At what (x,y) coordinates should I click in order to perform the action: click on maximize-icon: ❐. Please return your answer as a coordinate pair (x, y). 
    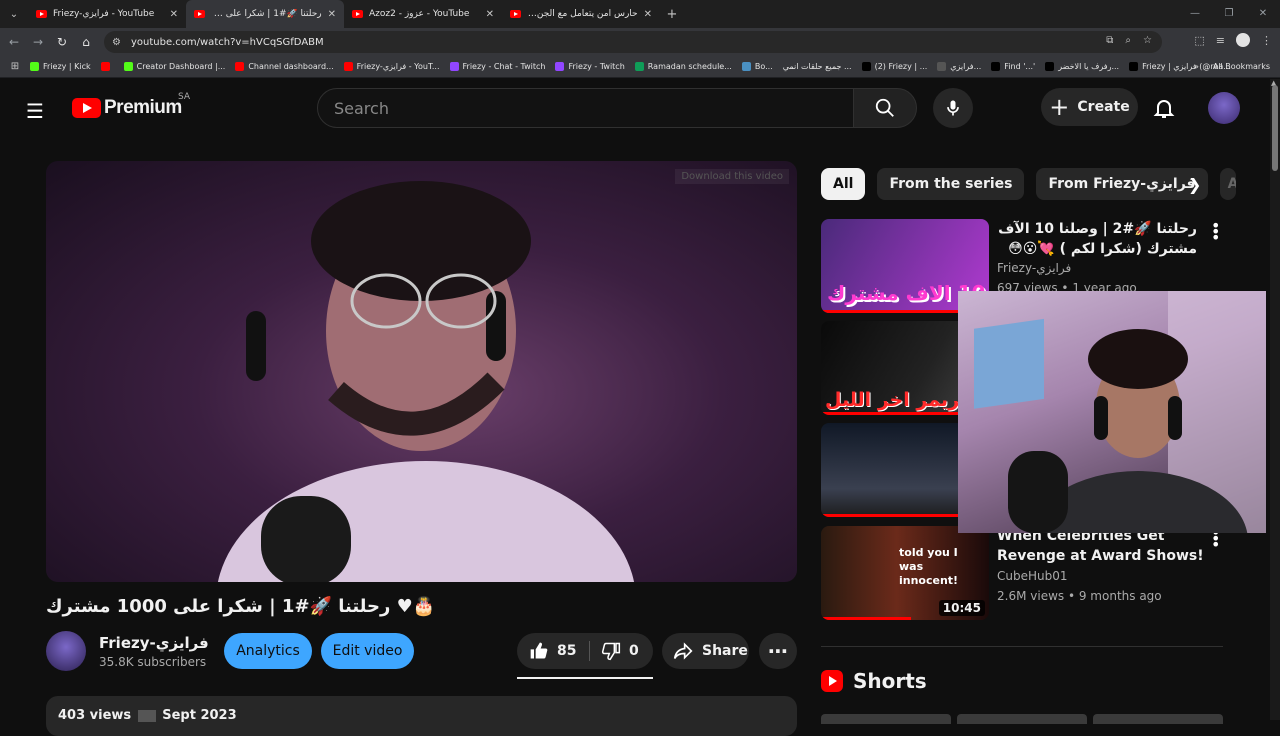
    Looking at the image, I should click on (1229, 14).